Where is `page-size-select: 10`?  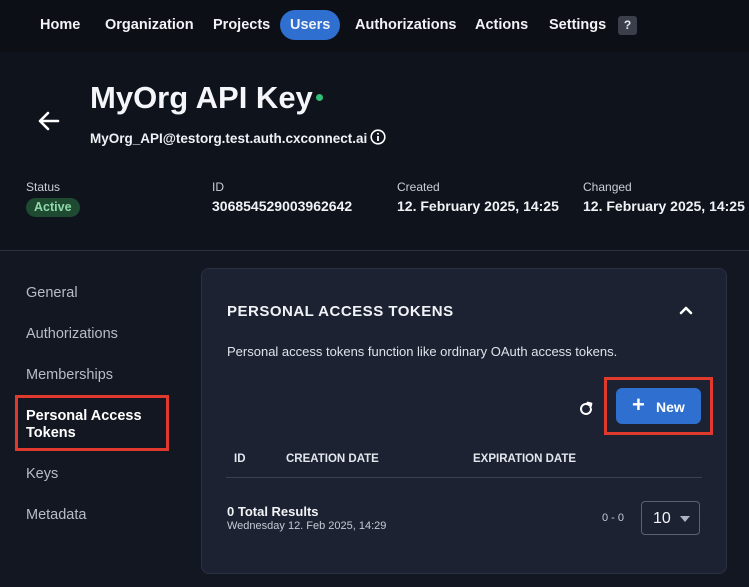
page-size-select: 10 is located at coordinates (670, 518).